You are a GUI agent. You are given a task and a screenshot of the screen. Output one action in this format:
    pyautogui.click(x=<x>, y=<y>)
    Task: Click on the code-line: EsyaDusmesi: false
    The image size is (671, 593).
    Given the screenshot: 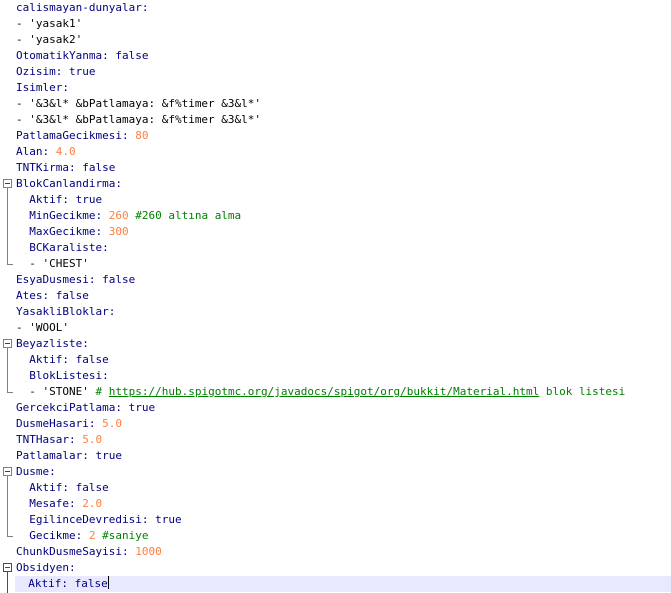 What is the action you would take?
    pyautogui.click(x=343, y=280)
    